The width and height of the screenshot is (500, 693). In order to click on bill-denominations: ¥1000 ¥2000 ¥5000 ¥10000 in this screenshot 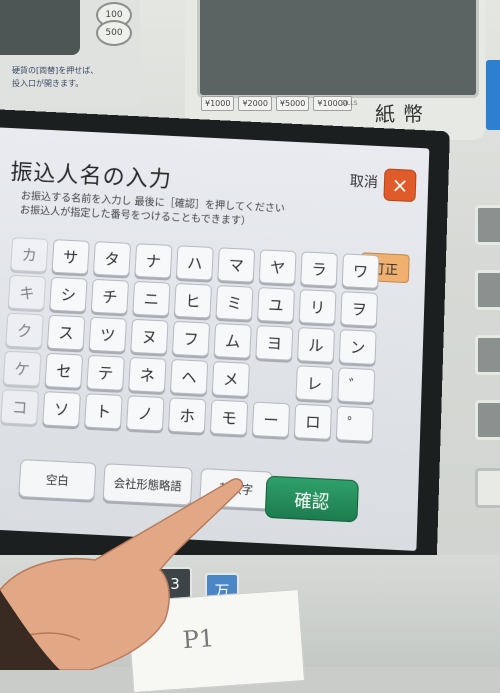, I will do `click(276, 103)`.